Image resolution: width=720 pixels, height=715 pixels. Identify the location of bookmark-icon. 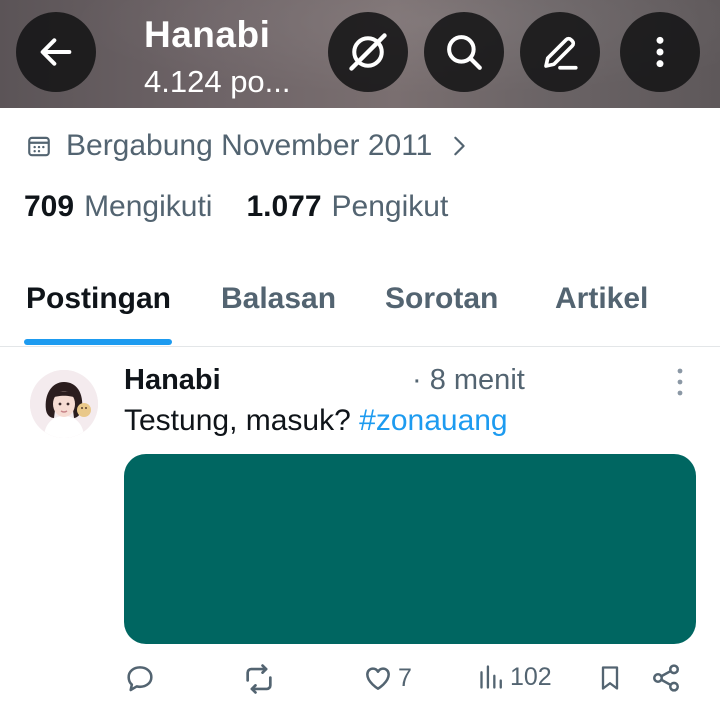
(610, 678).